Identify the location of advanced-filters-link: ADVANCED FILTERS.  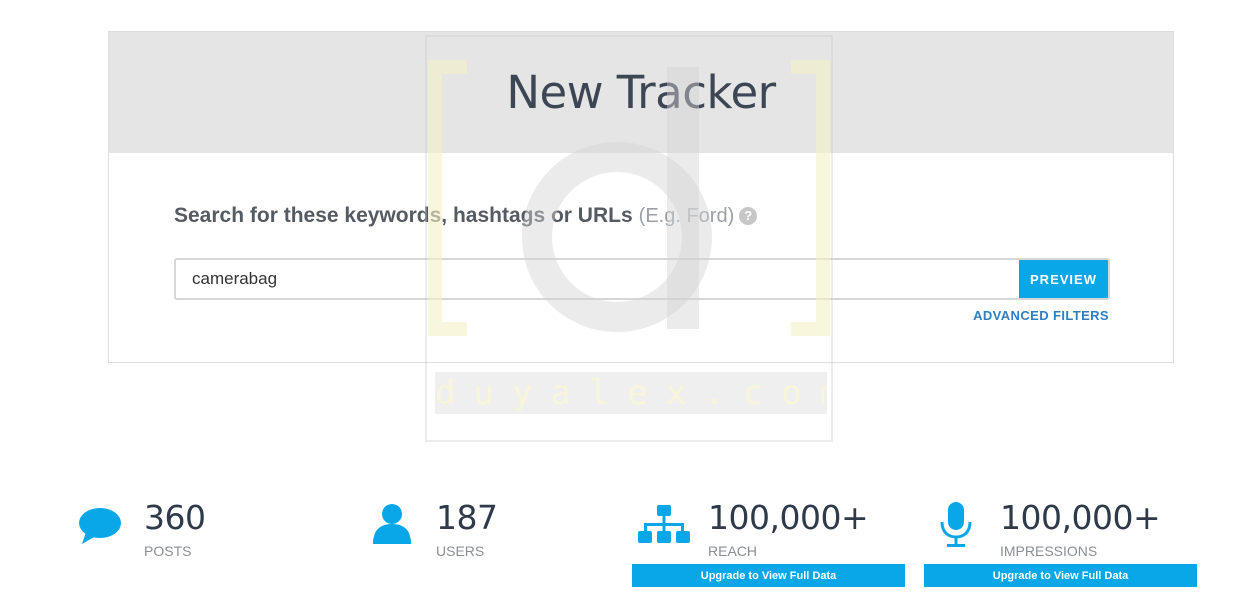
(1041, 315).